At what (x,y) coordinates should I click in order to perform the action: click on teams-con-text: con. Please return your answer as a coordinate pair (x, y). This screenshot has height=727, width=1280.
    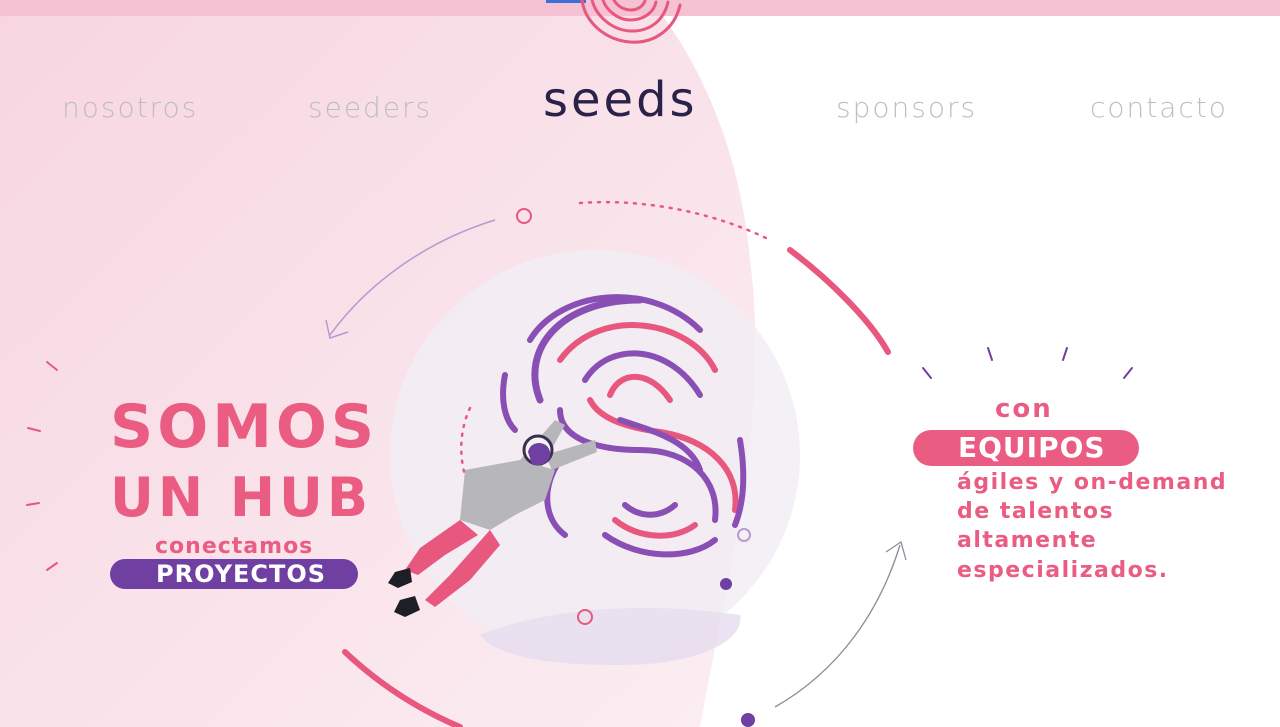
    Looking at the image, I should click on (1024, 409).